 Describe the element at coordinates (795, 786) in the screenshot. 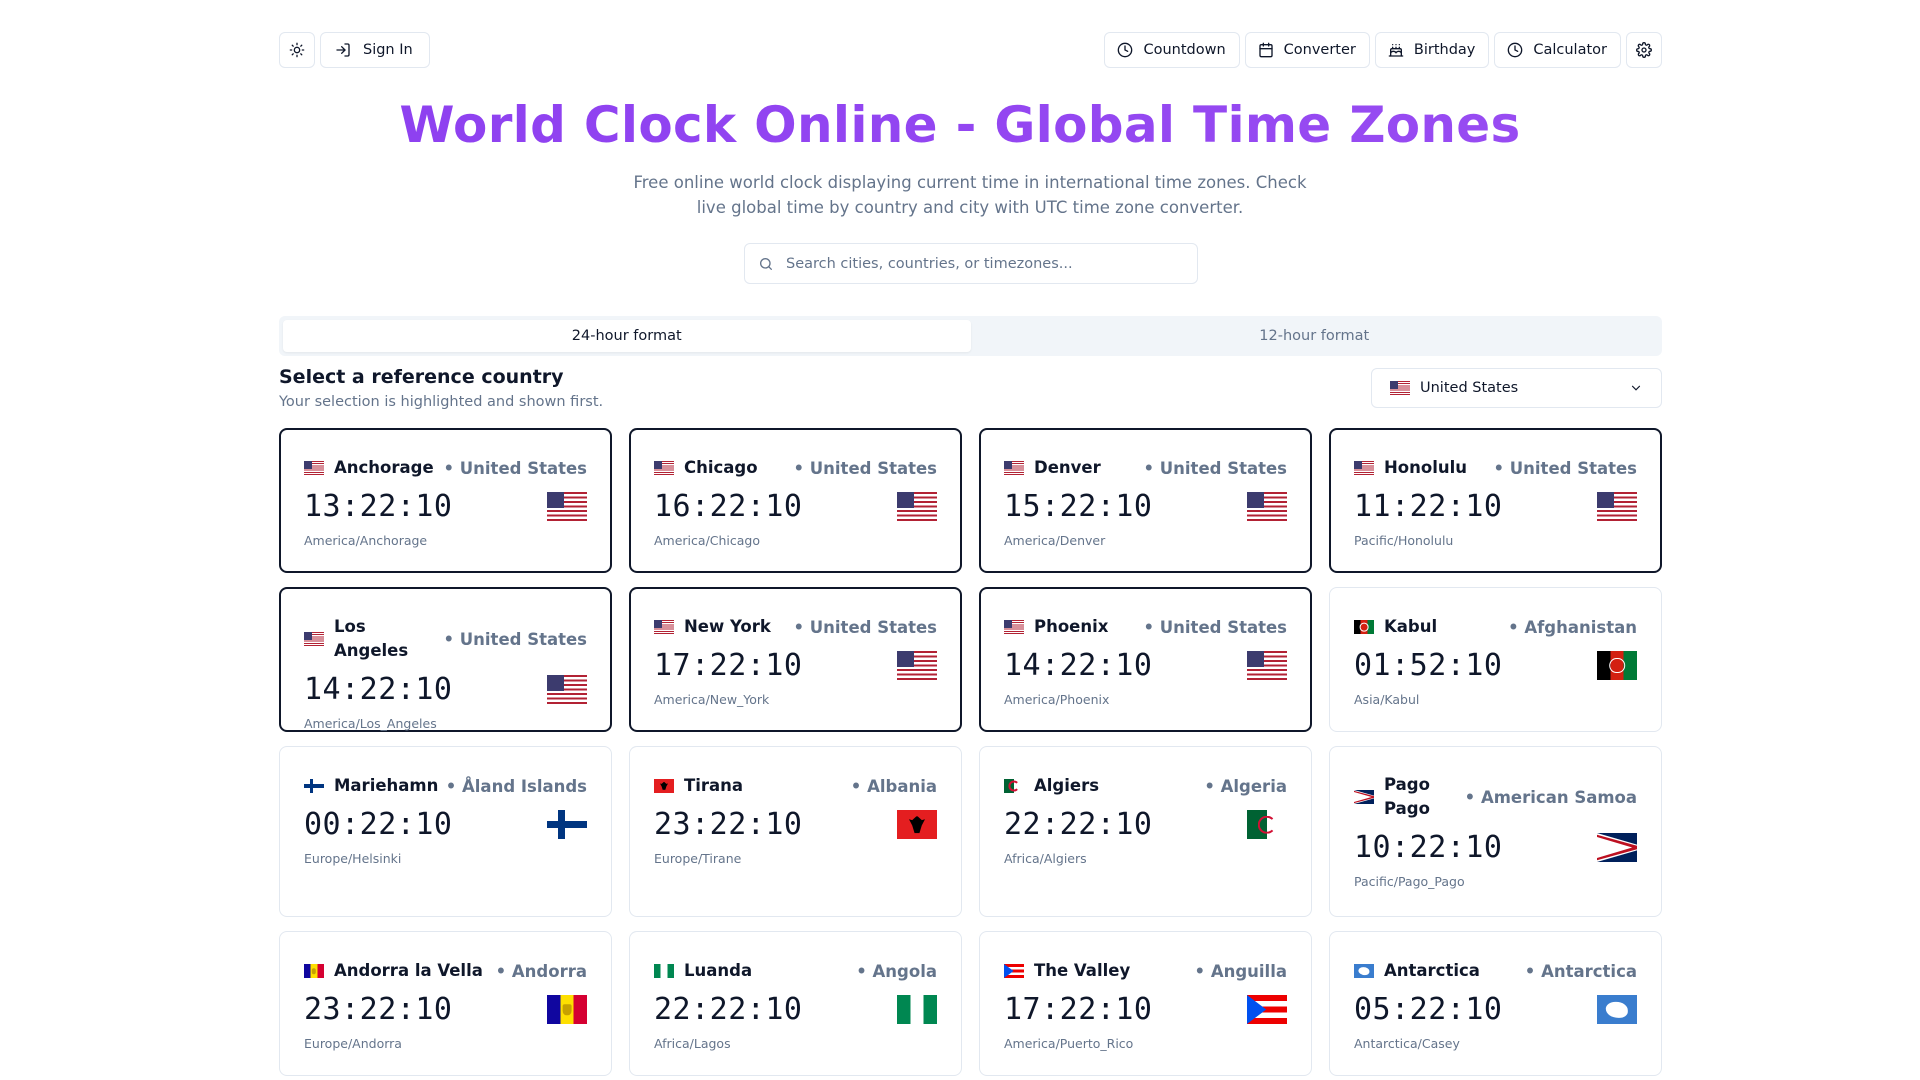

I see `card-header: Tirana • Albania` at that location.